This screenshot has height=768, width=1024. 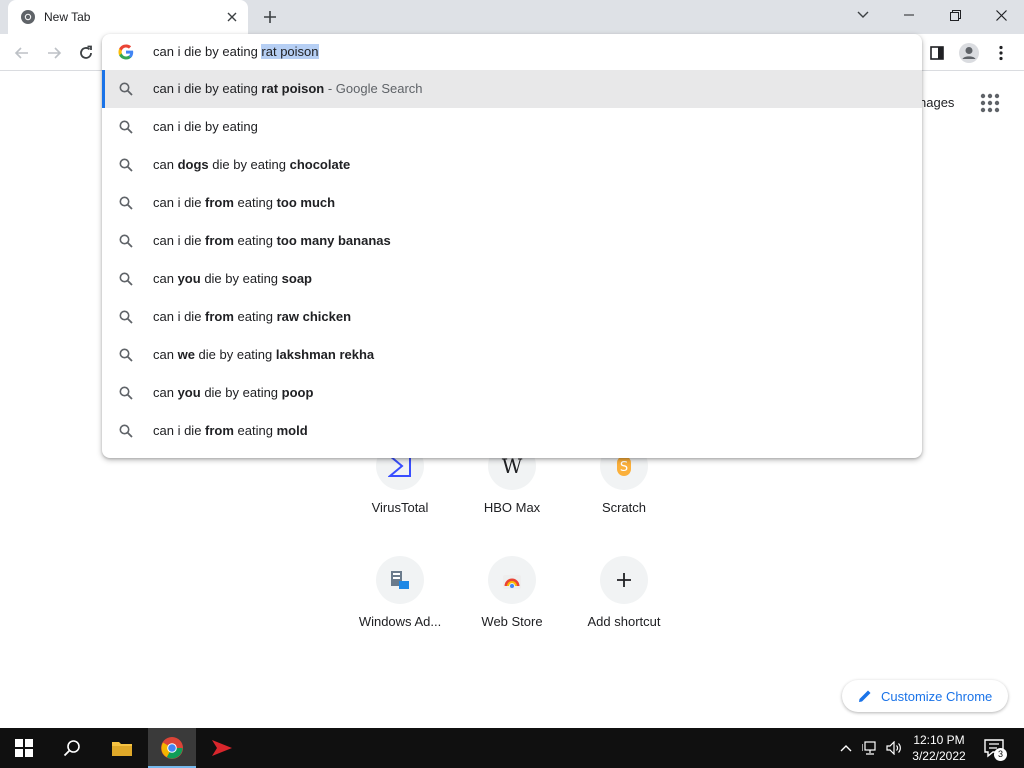 What do you see at coordinates (252, 316) in the screenshot?
I see `suggestion-text: can i die from eating raw chicken` at bounding box center [252, 316].